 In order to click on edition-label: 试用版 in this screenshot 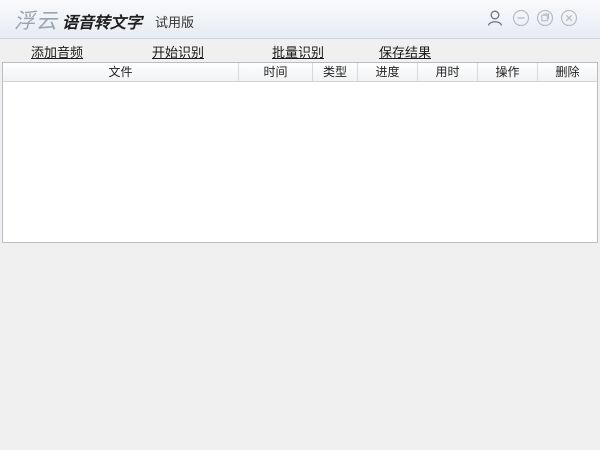, I will do `click(175, 23)`.